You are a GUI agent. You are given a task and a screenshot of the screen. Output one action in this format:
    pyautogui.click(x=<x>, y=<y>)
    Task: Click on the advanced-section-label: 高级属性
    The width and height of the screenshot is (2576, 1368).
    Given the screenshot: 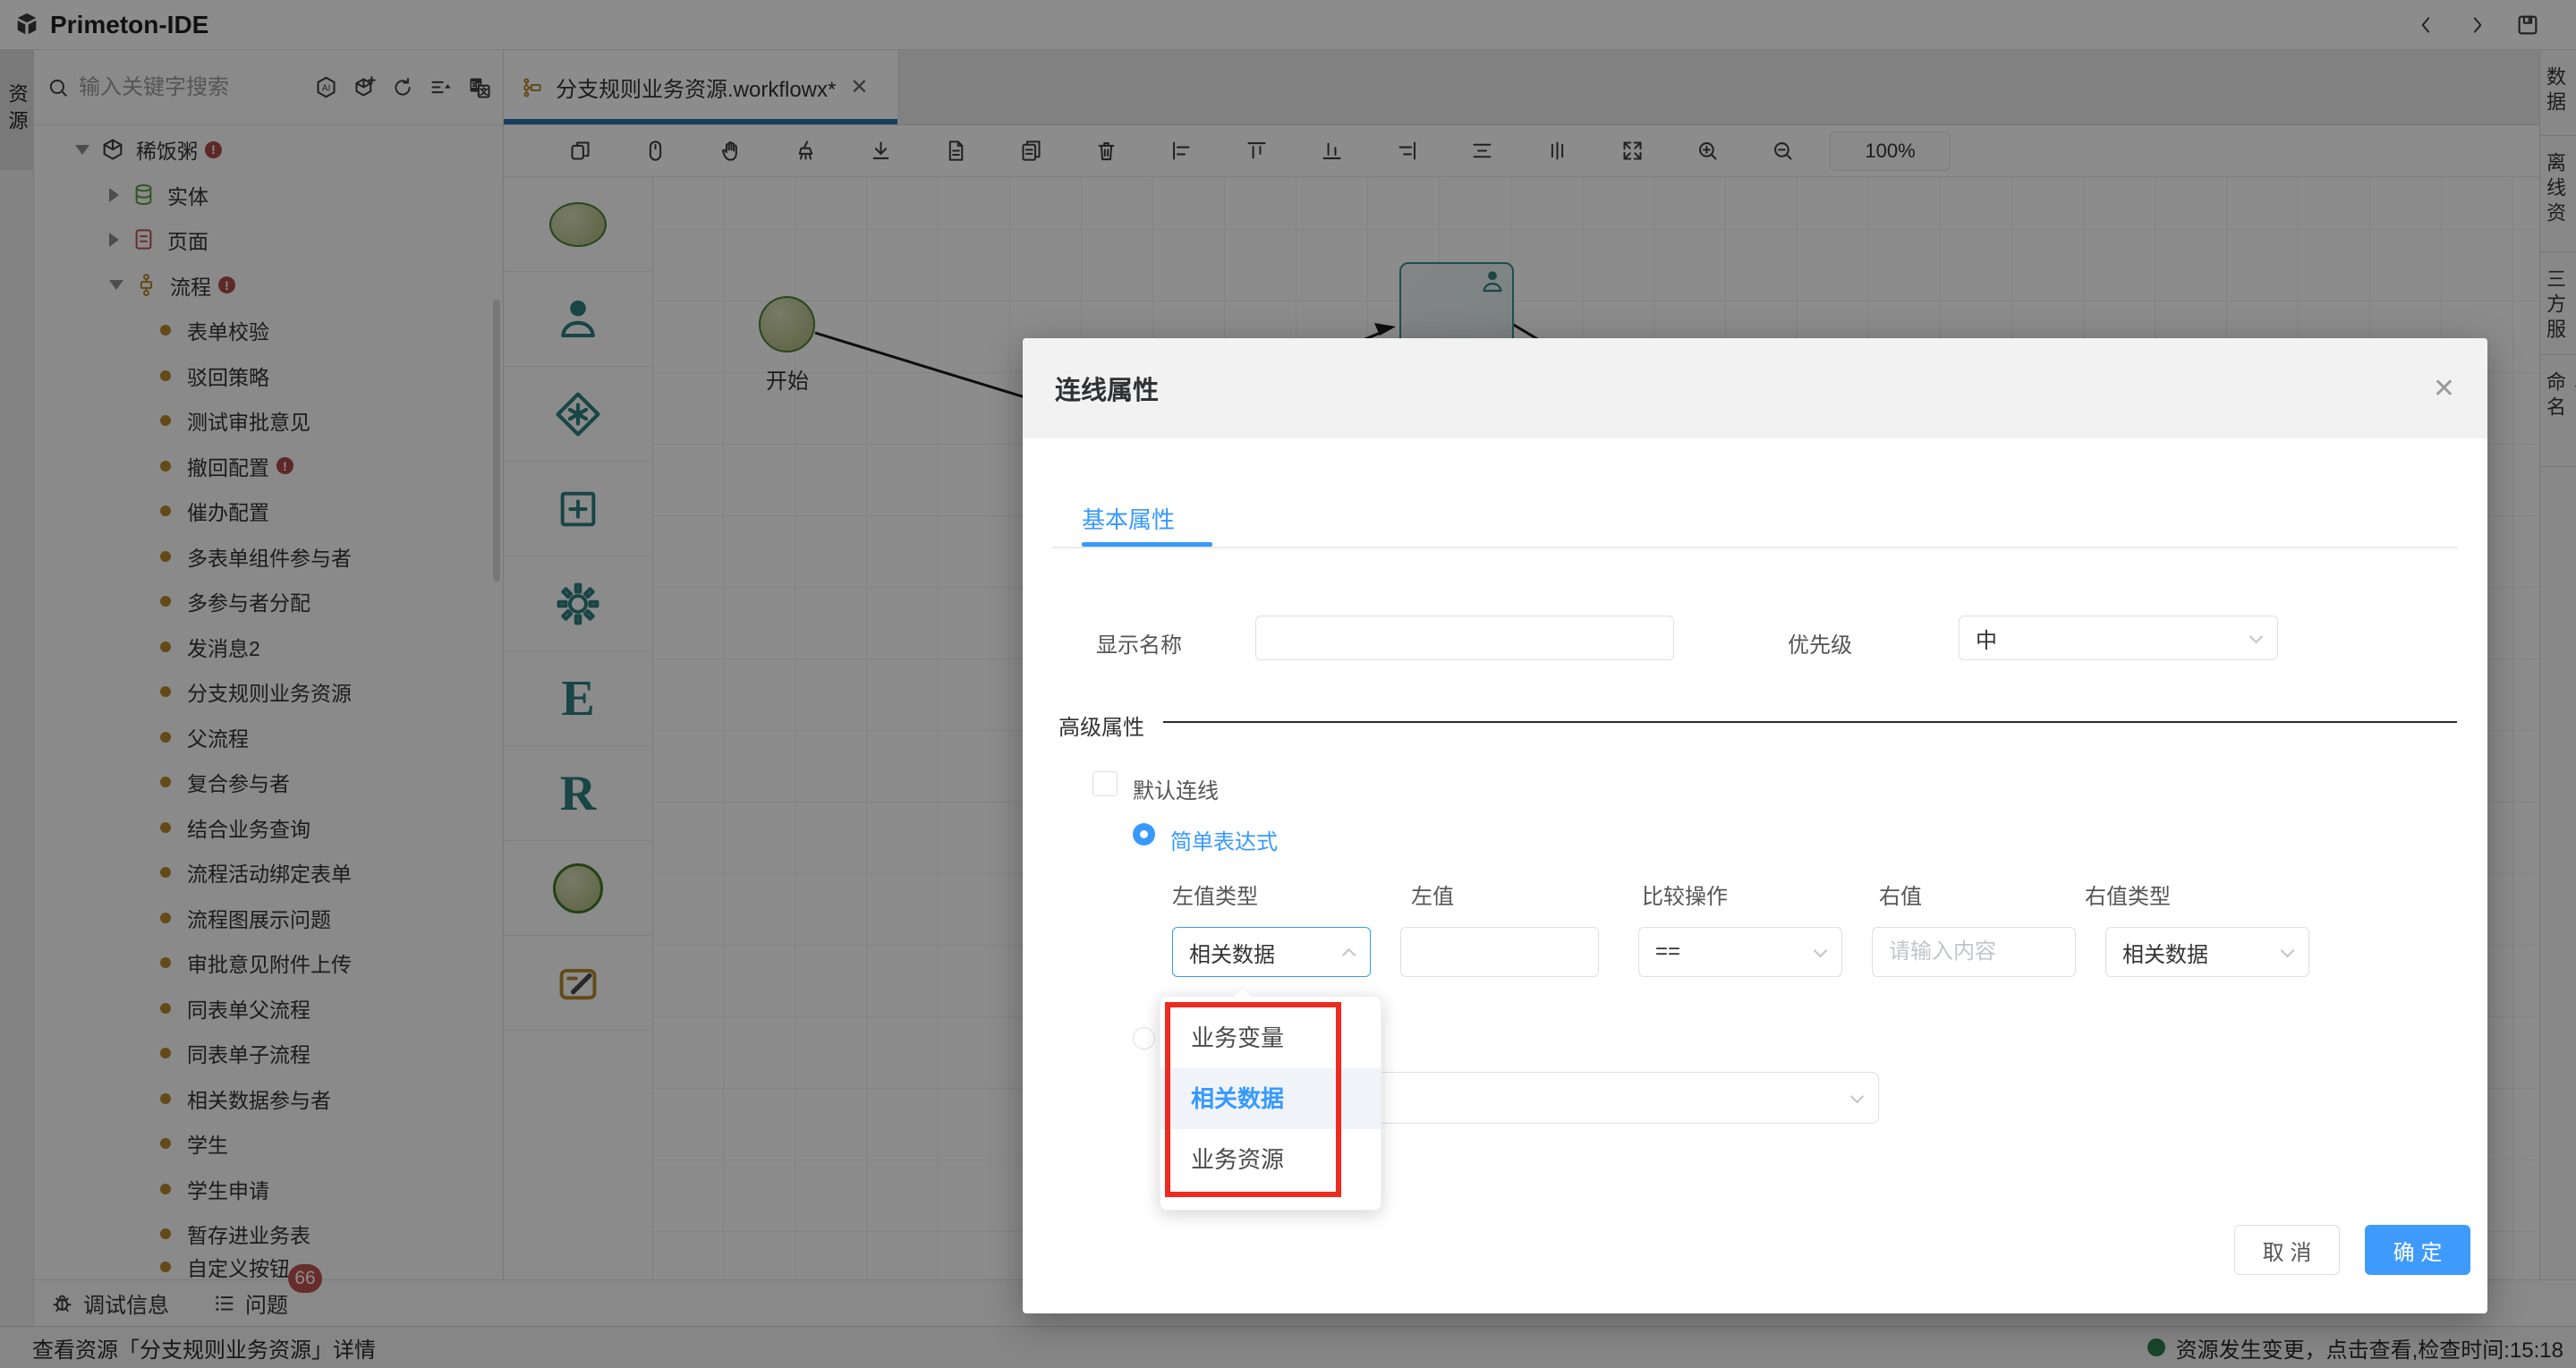 What is the action you would take?
    pyautogui.click(x=1101, y=728)
    